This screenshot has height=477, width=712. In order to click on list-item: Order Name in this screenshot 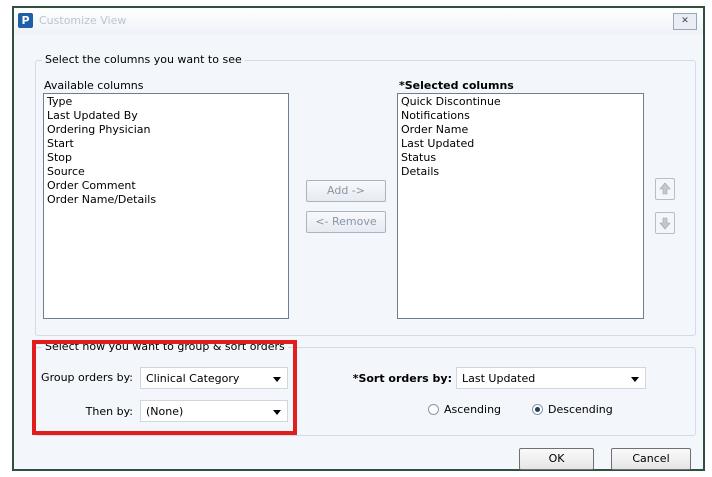, I will do `click(522, 130)`.